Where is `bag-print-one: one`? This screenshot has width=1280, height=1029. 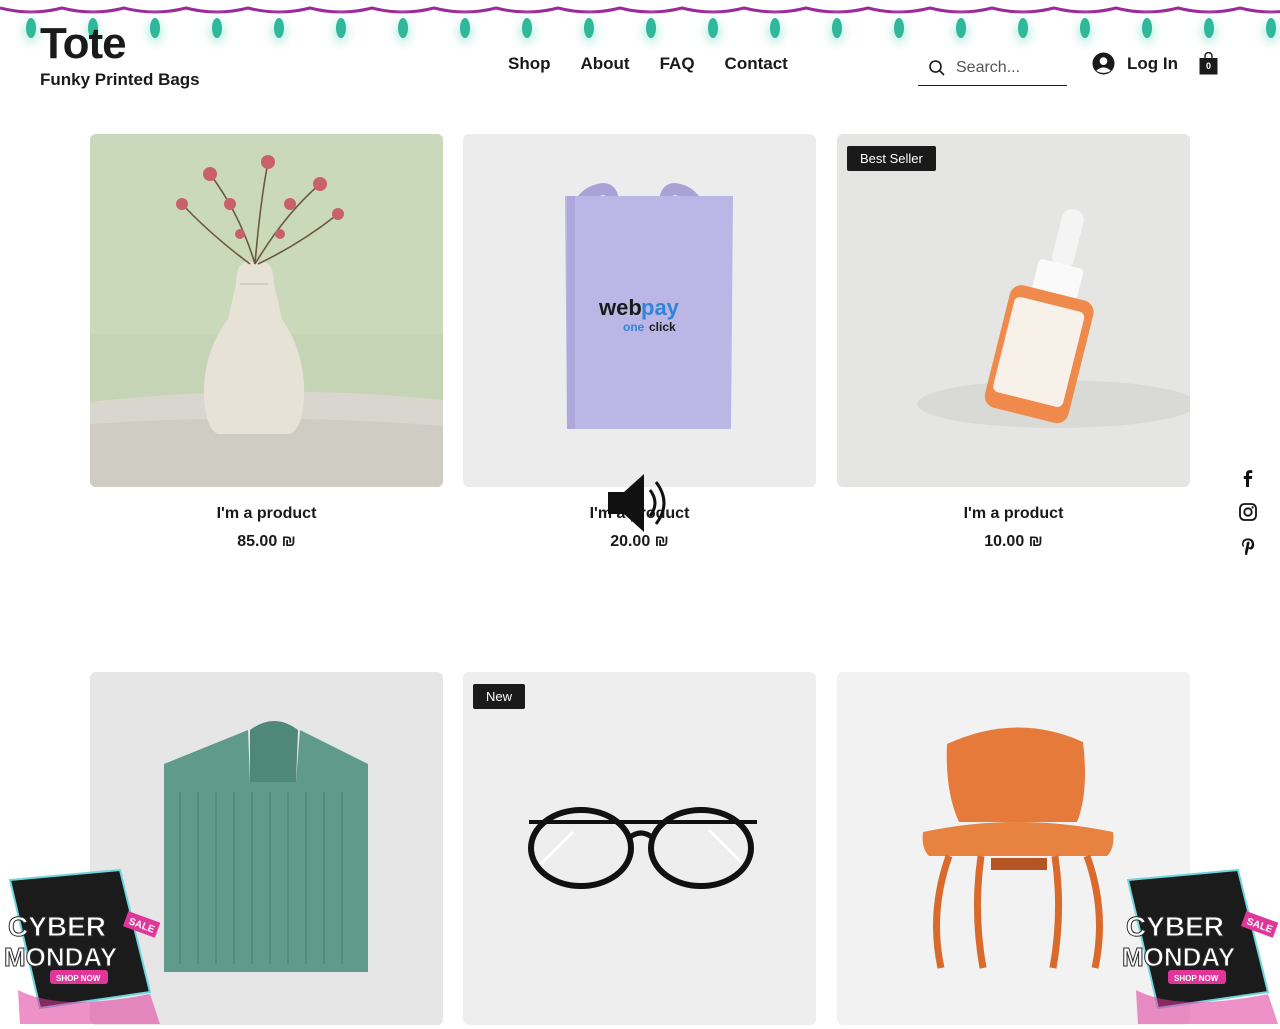
bag-print-one: one is located at coordinates (634, 327).